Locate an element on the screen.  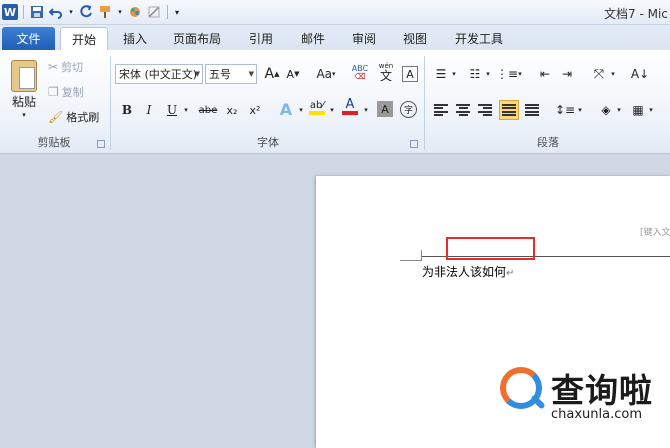
tab-references: 引用 is located at coordinates (261, 38).